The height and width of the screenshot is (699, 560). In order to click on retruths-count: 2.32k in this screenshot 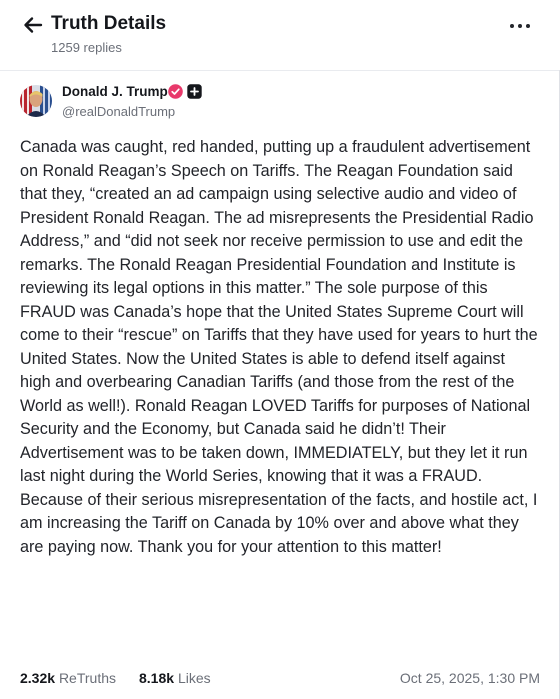, I will do `click(38, 678)`.